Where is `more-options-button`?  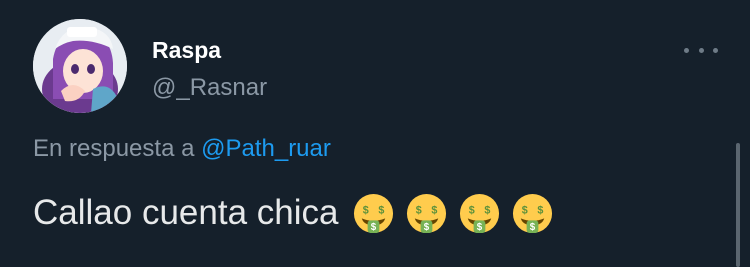 more-options-button is located at coordinates (701, 50).